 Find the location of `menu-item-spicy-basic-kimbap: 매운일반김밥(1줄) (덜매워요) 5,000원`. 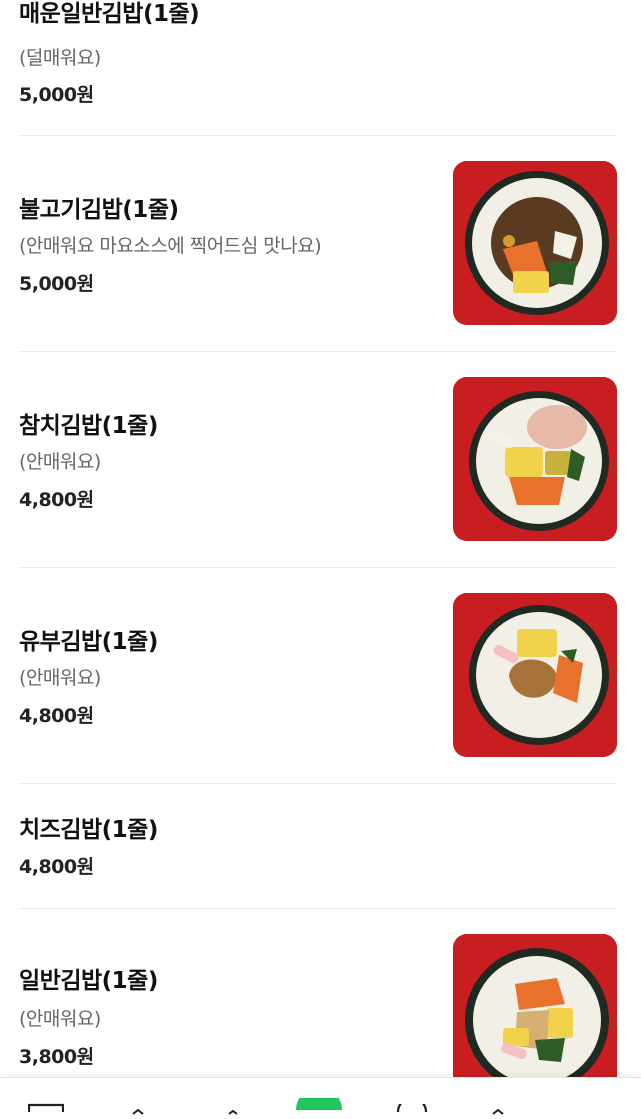

menu-item-spicy-basic-kimbap: 매운일반김밥(1줄) (덜매워요) 5,000원 is located at coordinates (320, 67).